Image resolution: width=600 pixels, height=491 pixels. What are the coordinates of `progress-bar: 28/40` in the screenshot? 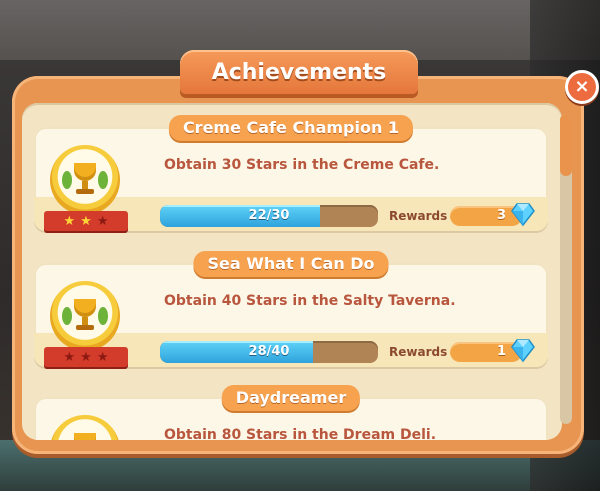 It's located at (269, 352).